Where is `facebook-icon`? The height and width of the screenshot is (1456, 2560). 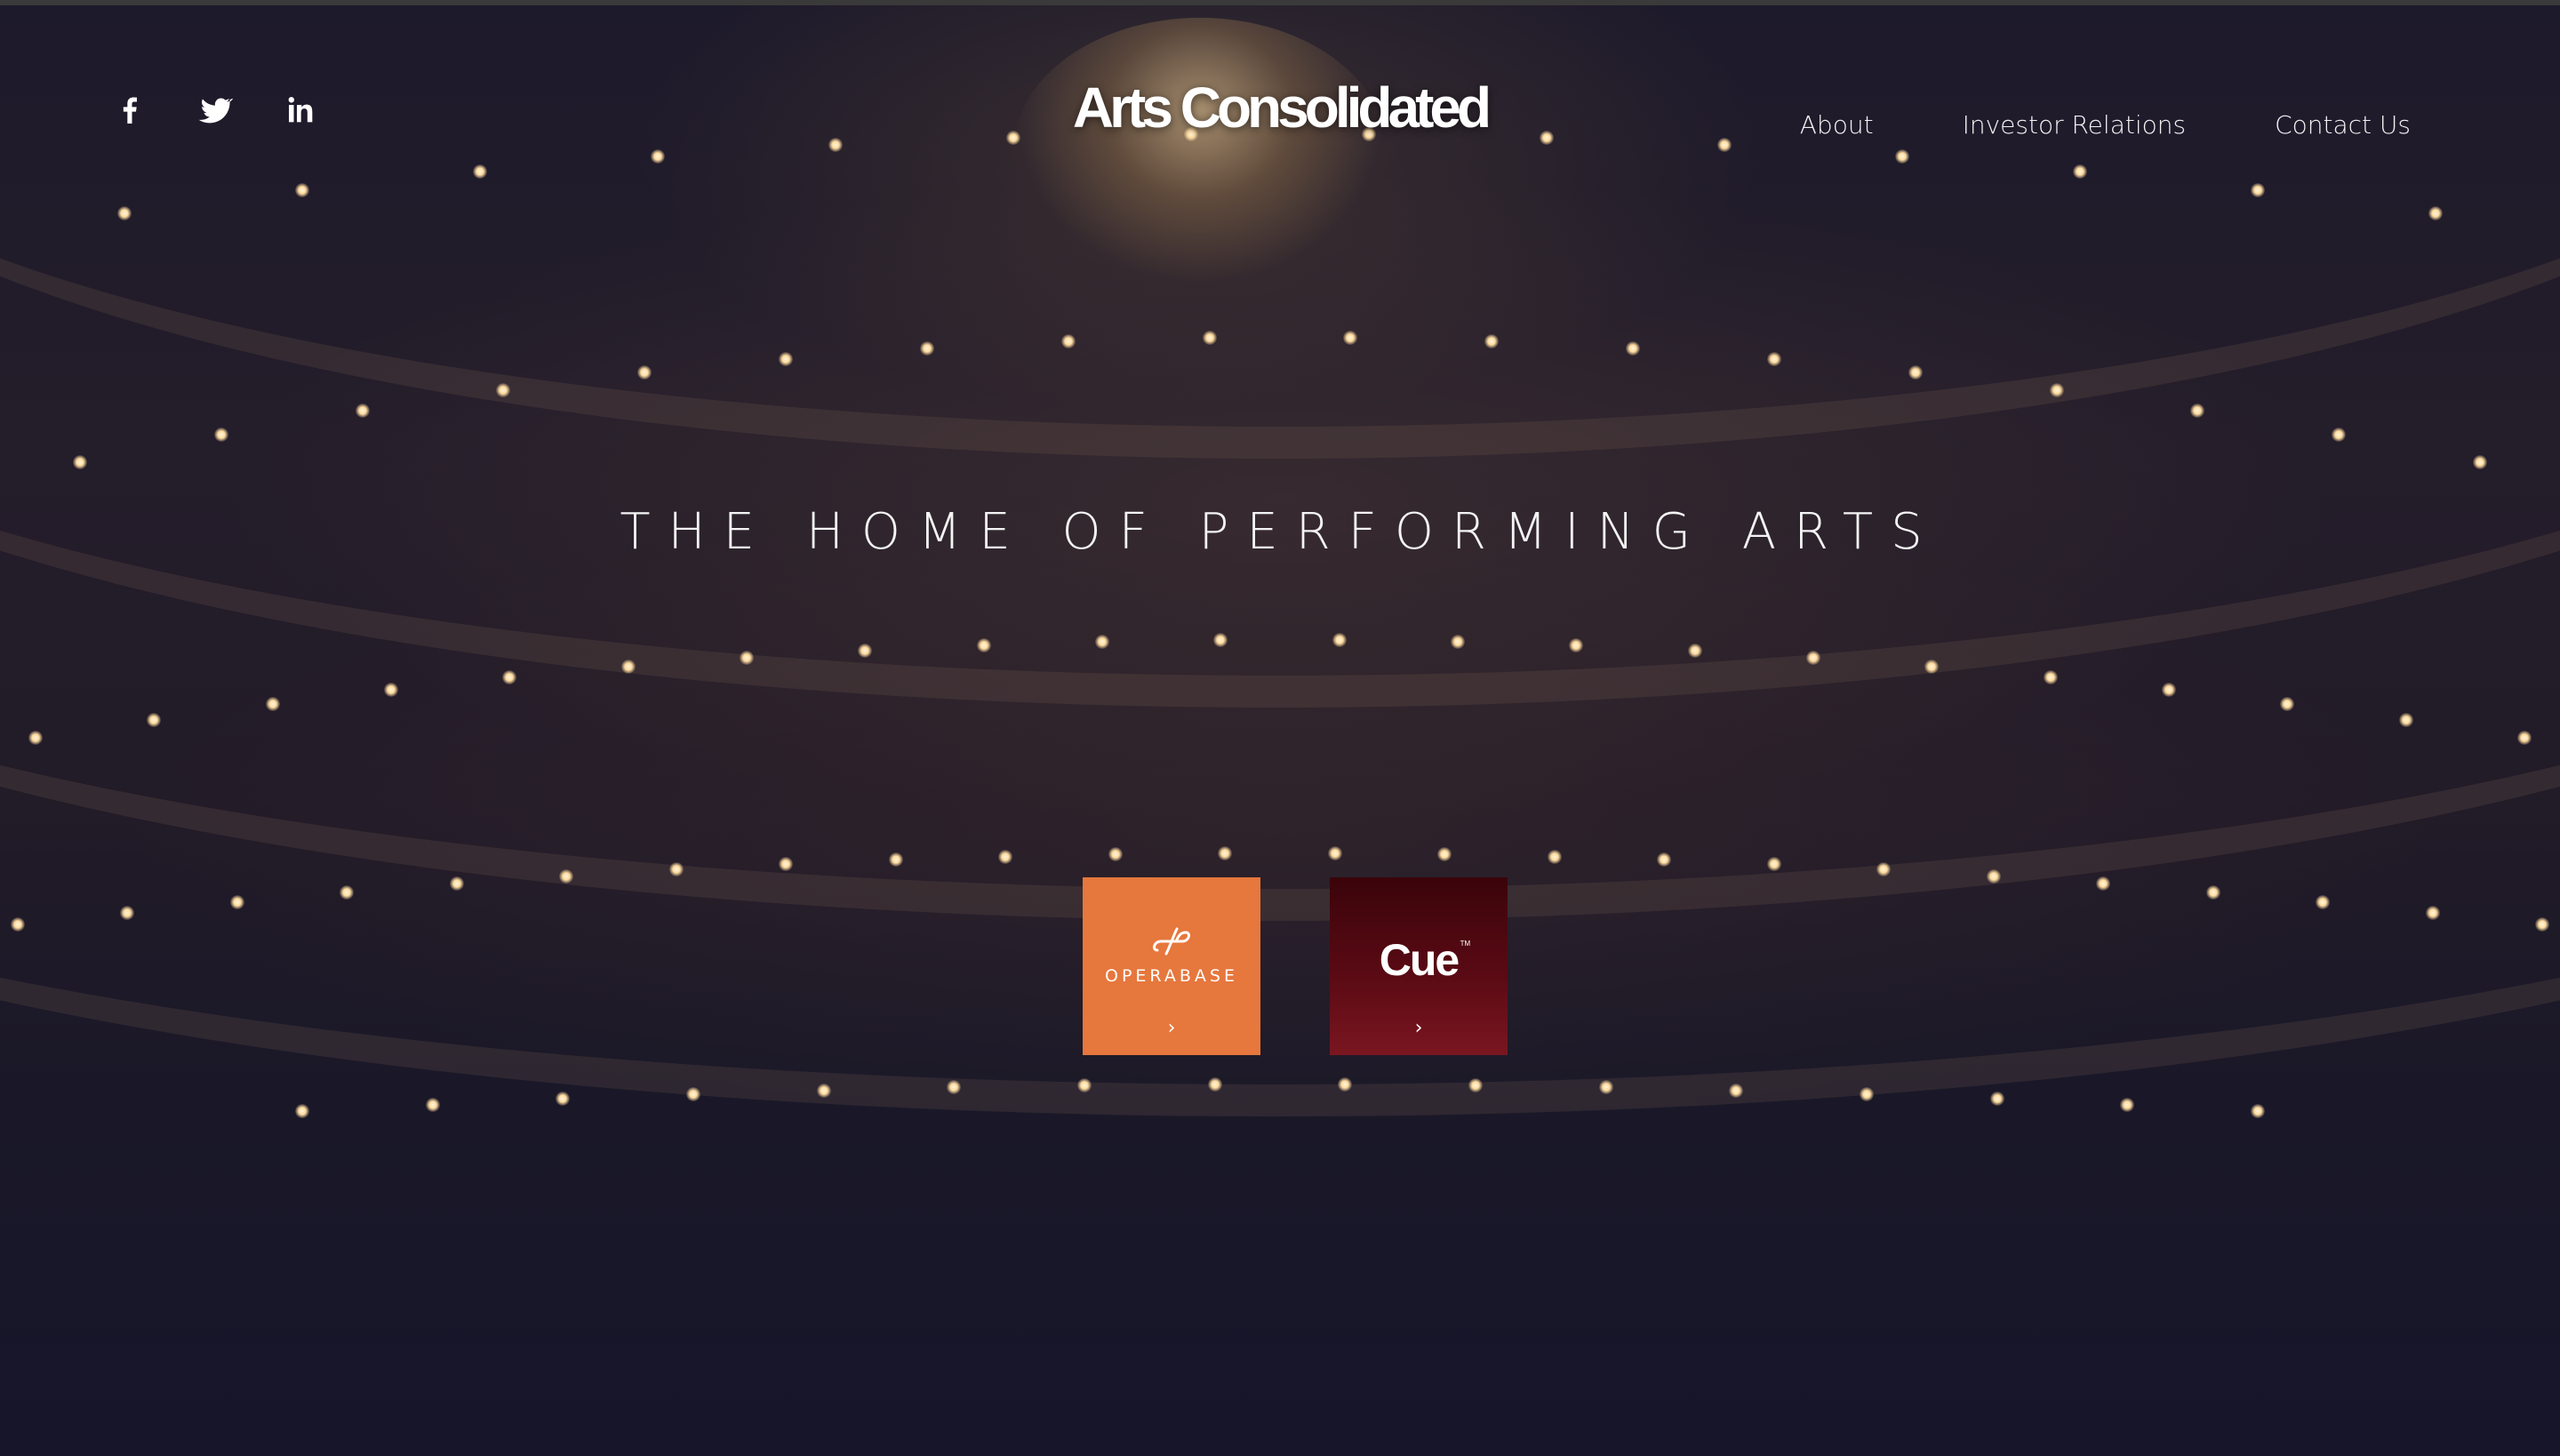 facebook-icon is located at coordinates (130, 112).